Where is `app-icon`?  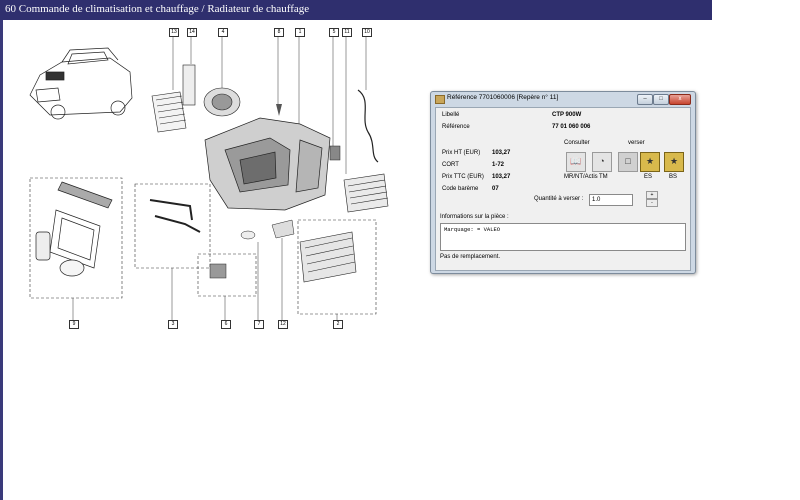
app-icon is located at coordinates (440, 99).